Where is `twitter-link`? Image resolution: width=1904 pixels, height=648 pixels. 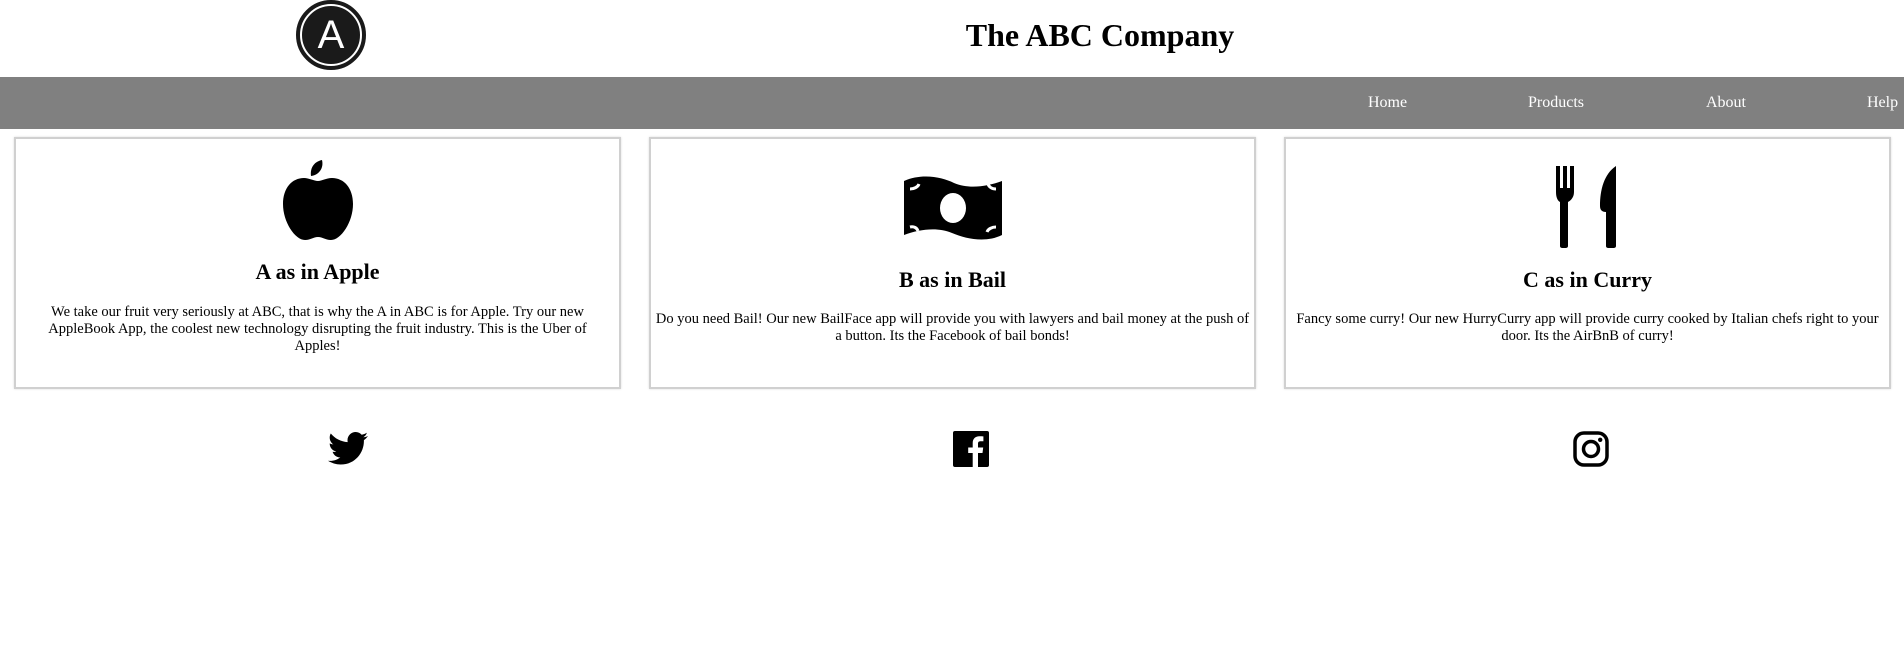
twitter-link is located at coordinates (348, 451).